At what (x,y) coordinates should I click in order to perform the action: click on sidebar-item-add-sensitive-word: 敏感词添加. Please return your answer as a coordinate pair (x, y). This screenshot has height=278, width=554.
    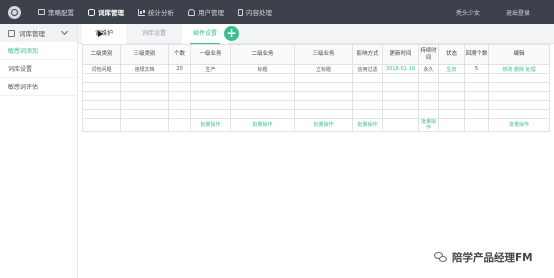
    Looking at the image, I should click on (38, 51).